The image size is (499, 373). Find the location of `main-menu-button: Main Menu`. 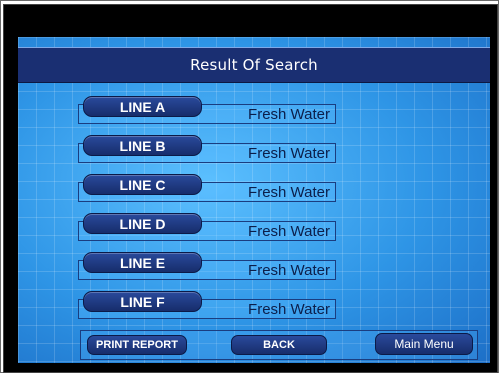

main-menu-button: Main Menu is located at coordinates (424, 344).